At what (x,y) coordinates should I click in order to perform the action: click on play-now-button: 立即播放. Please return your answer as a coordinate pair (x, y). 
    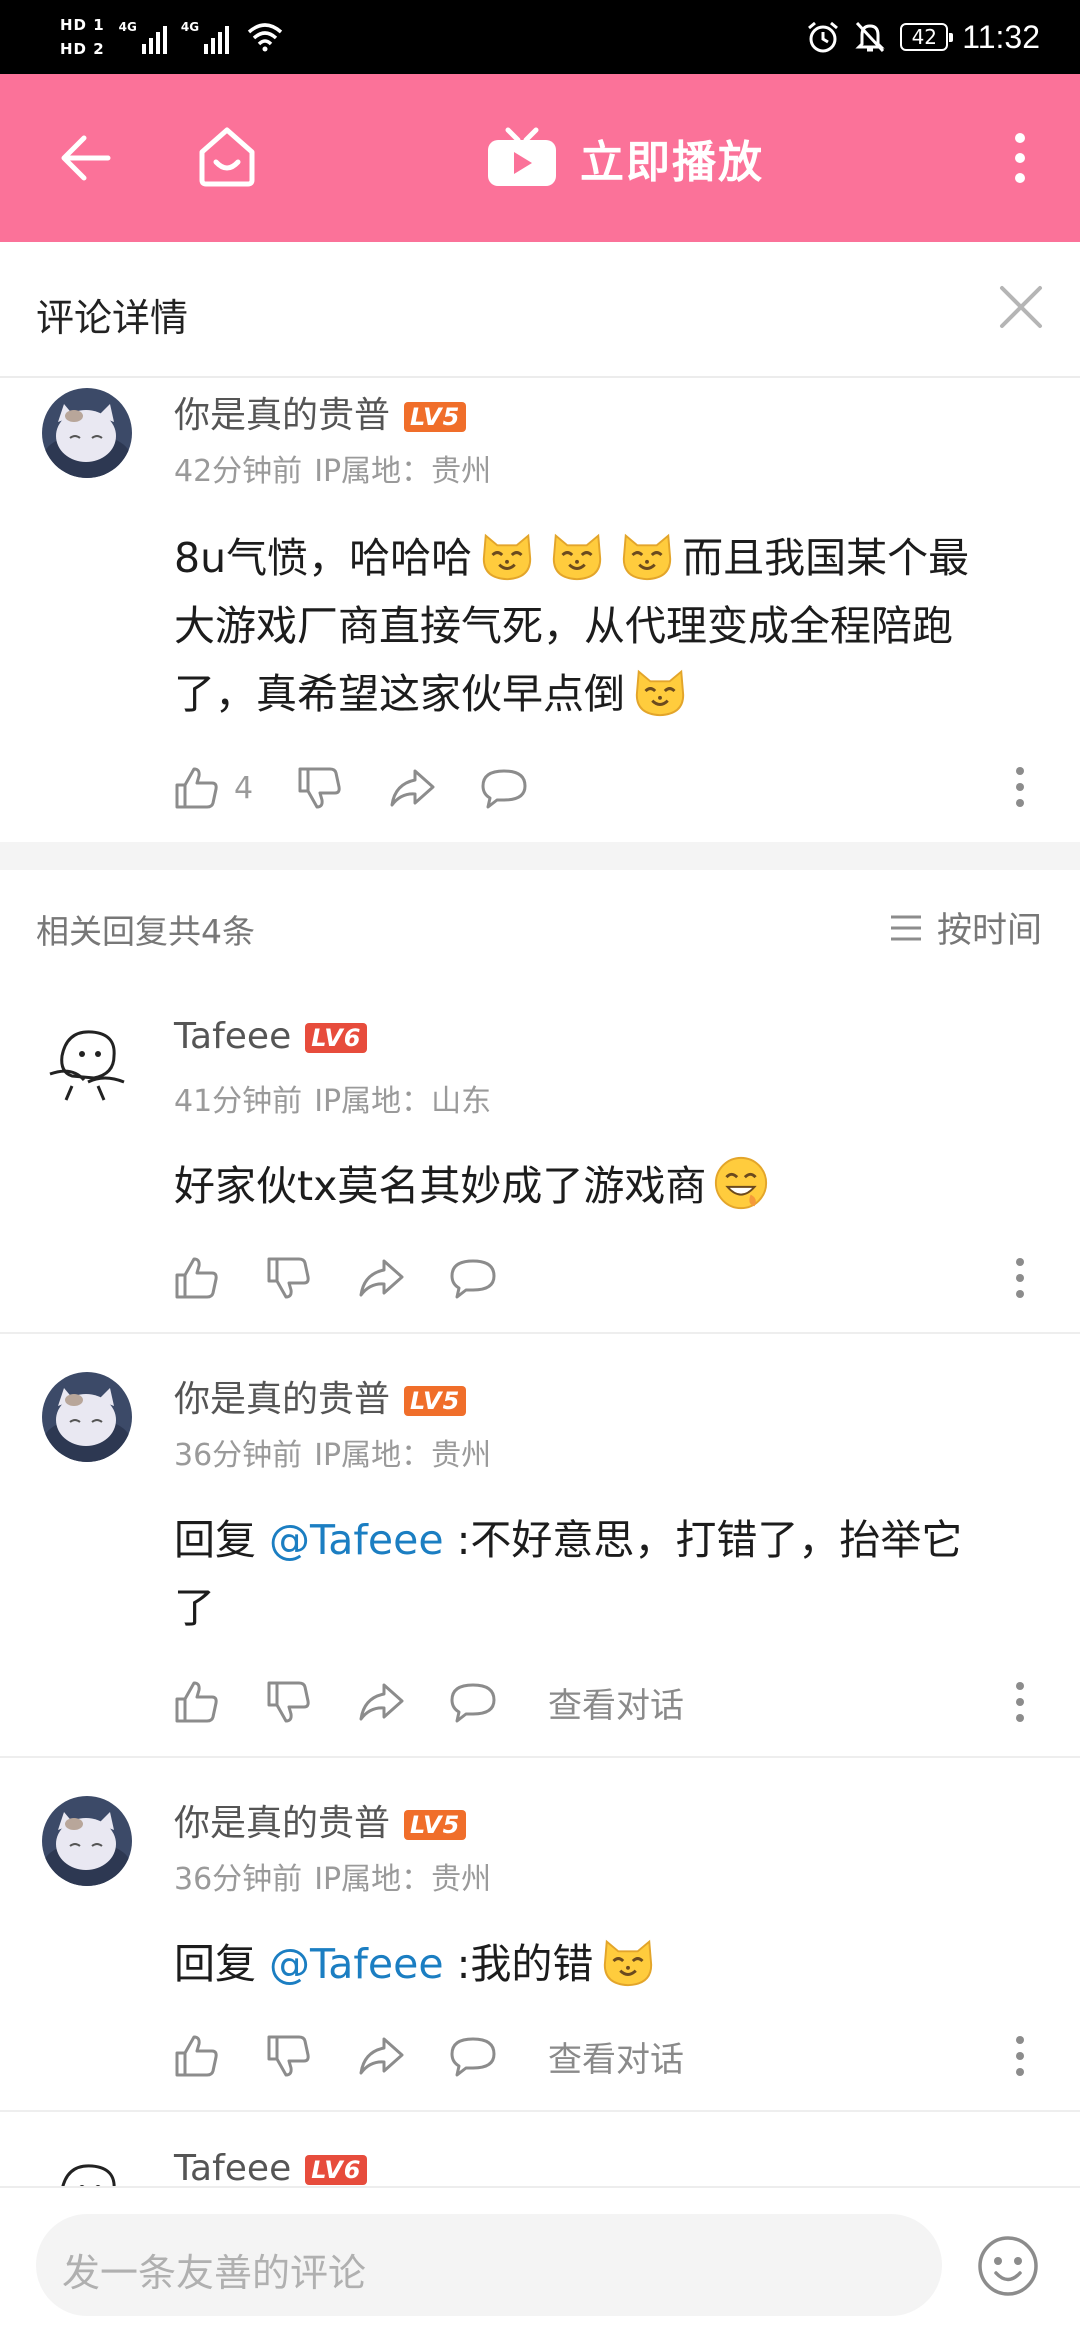
    Looking at the image, I should click on (625, 158).